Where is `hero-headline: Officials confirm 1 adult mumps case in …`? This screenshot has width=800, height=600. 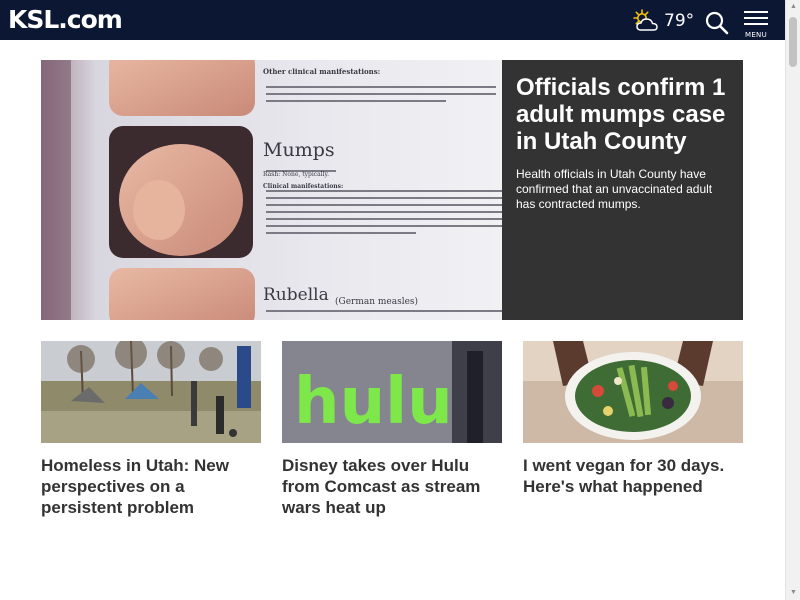
hero-headline: Officials confirm 1 adult mumps case in … is located at coordinates (622, 114).